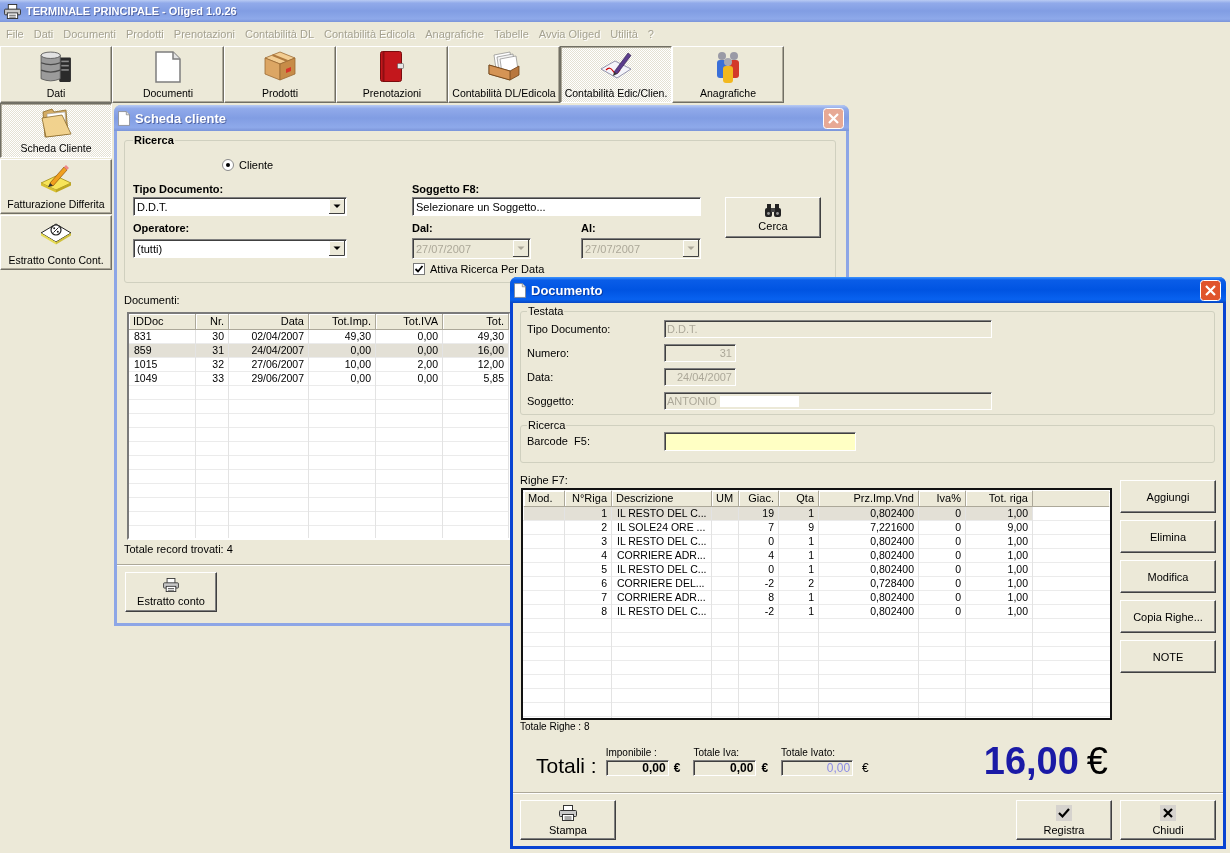 The height and width of the screenshot is (853, 1230). I want to click on table-cell-text: 32, so click(218, 365).